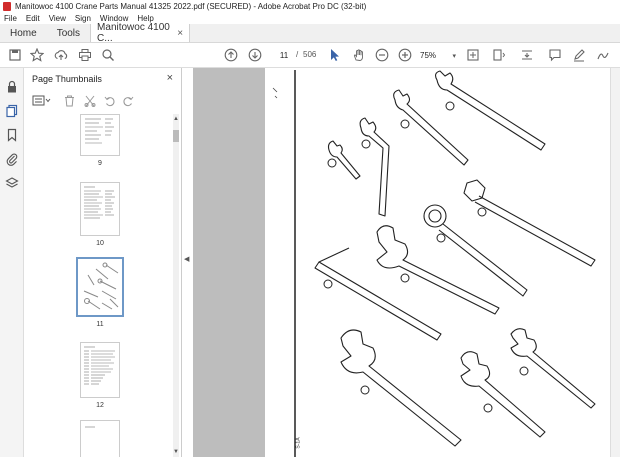  What do you see at coordinates (100, 405) in the screenshot?
I see `thumbnail-label-12: 12` at bounding box center [100, 405].